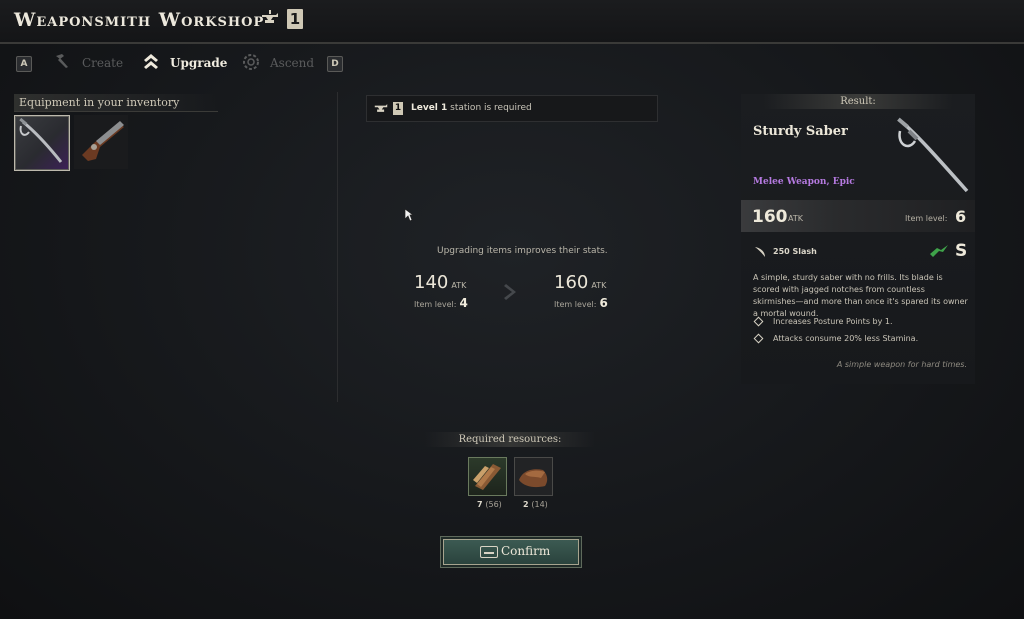  Describe the element at coordinates (337, 247) in the screenshot. I see `panel-divider` at that location.